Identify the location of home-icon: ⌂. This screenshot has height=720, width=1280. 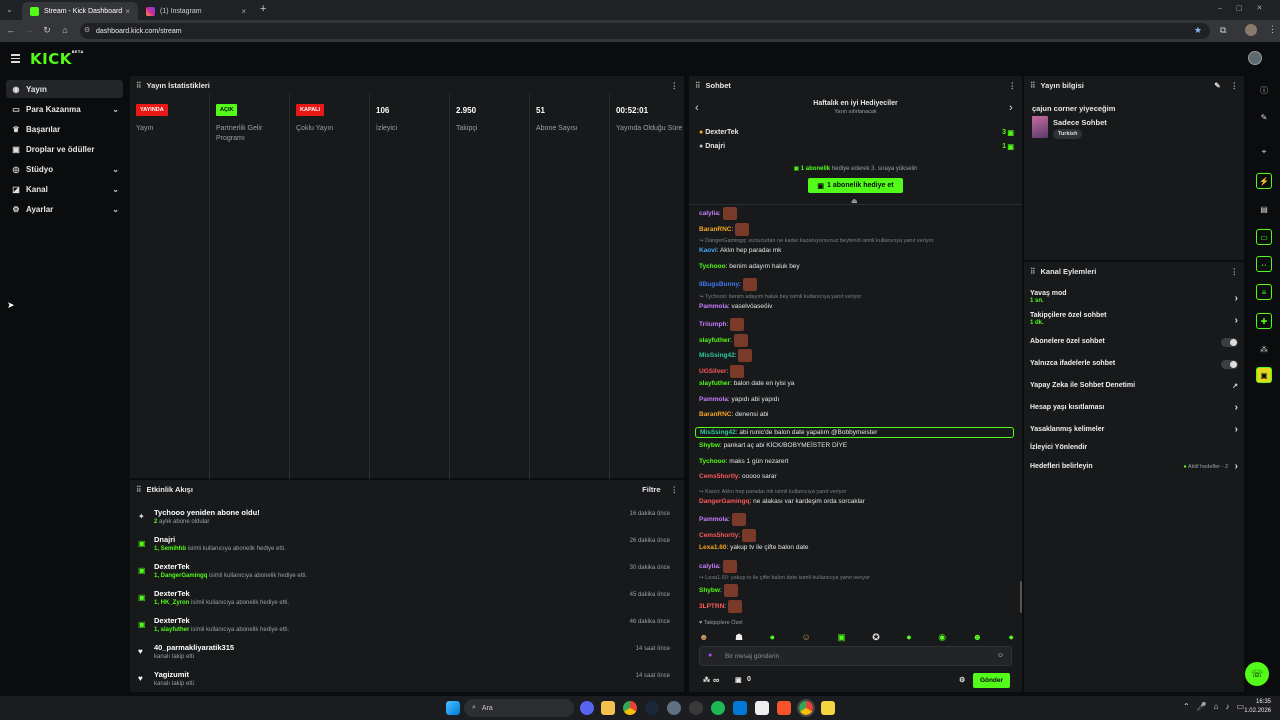
(65, 30).